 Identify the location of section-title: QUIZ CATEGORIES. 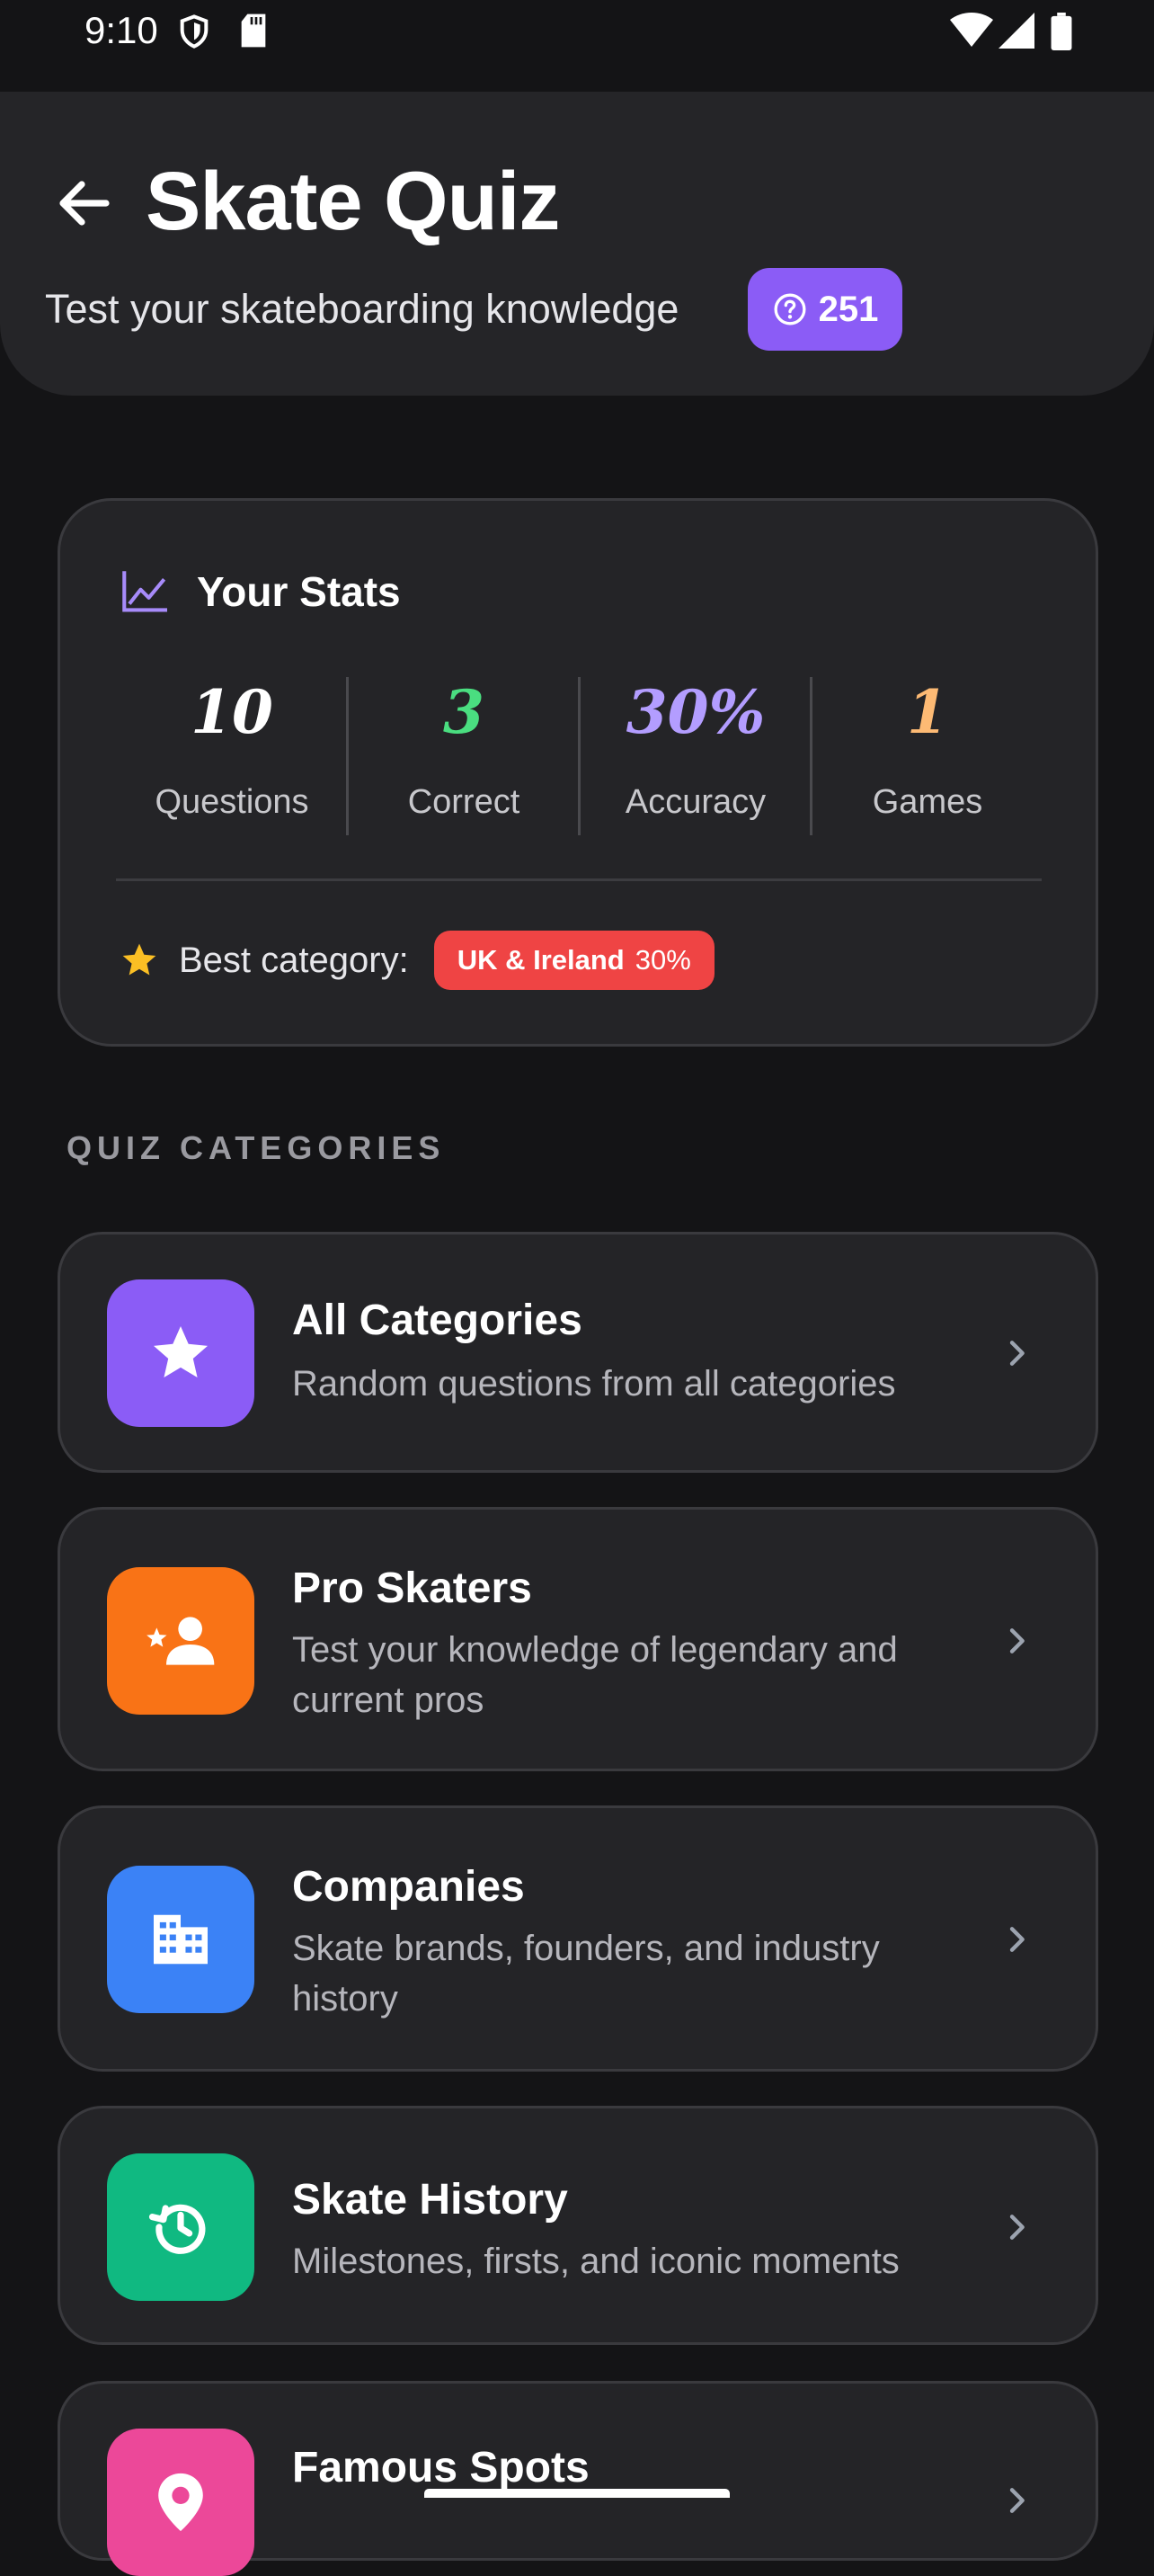
(256, 1148).